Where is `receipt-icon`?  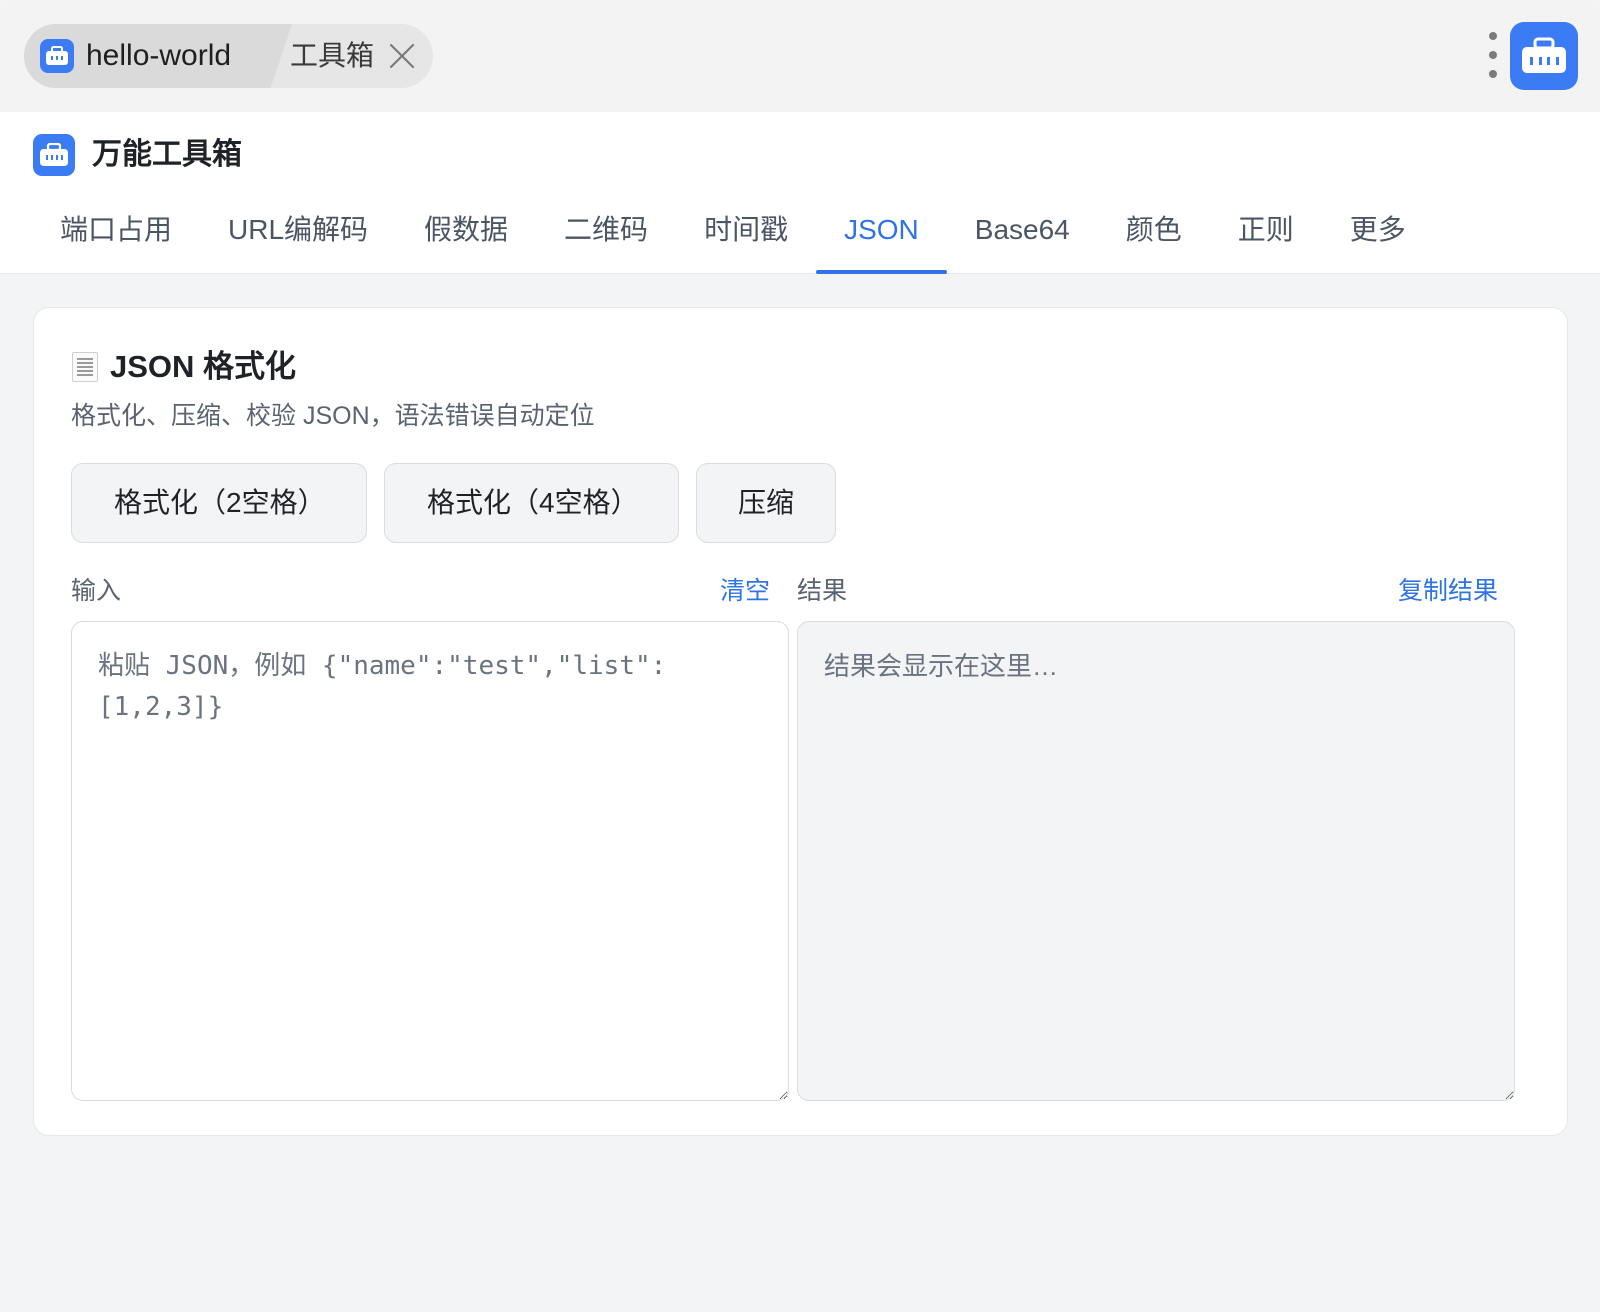 receipt-icon is located at coordinates (85, 367).